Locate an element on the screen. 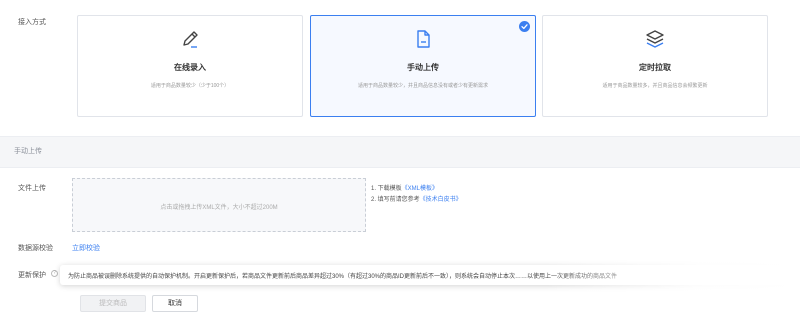 The height and width of the screenshot is (321, 800). dropzone-hint: 点击或拖拽上传XML文件，大小不超过200M is located at coordinates (219, 208).